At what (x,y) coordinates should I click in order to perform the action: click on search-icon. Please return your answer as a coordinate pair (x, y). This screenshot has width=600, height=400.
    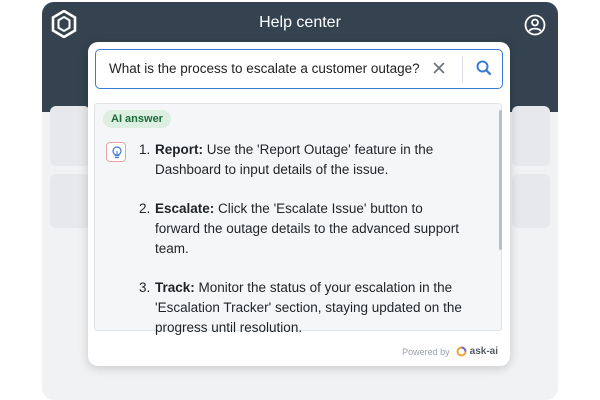
    Looking at the image, I should click on (484, 68).